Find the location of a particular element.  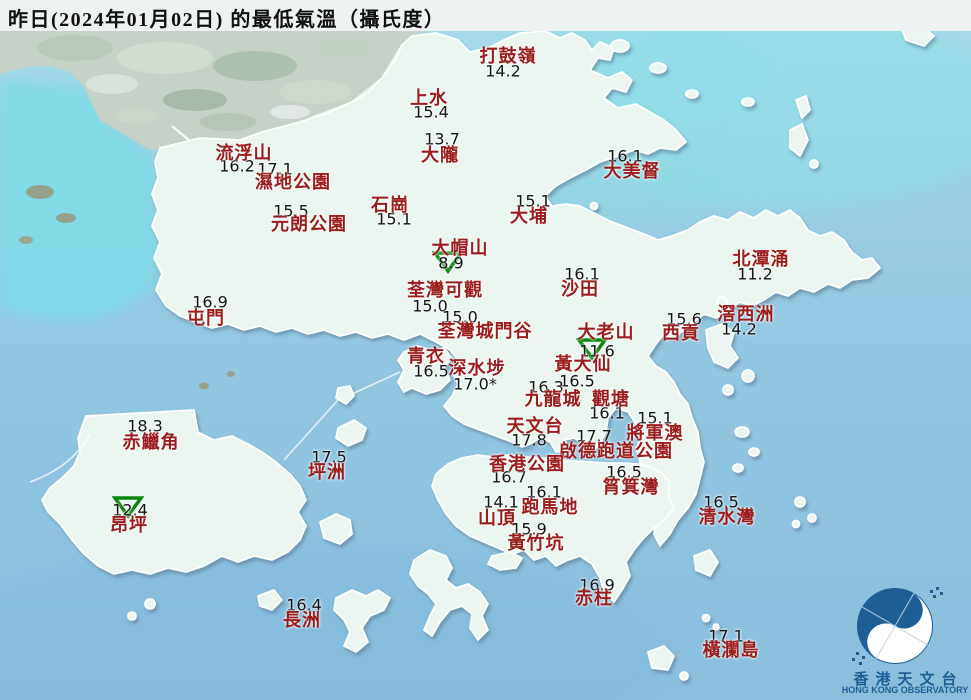

station-name: 啟德跑道公園 is located at coordinates (616, 451).